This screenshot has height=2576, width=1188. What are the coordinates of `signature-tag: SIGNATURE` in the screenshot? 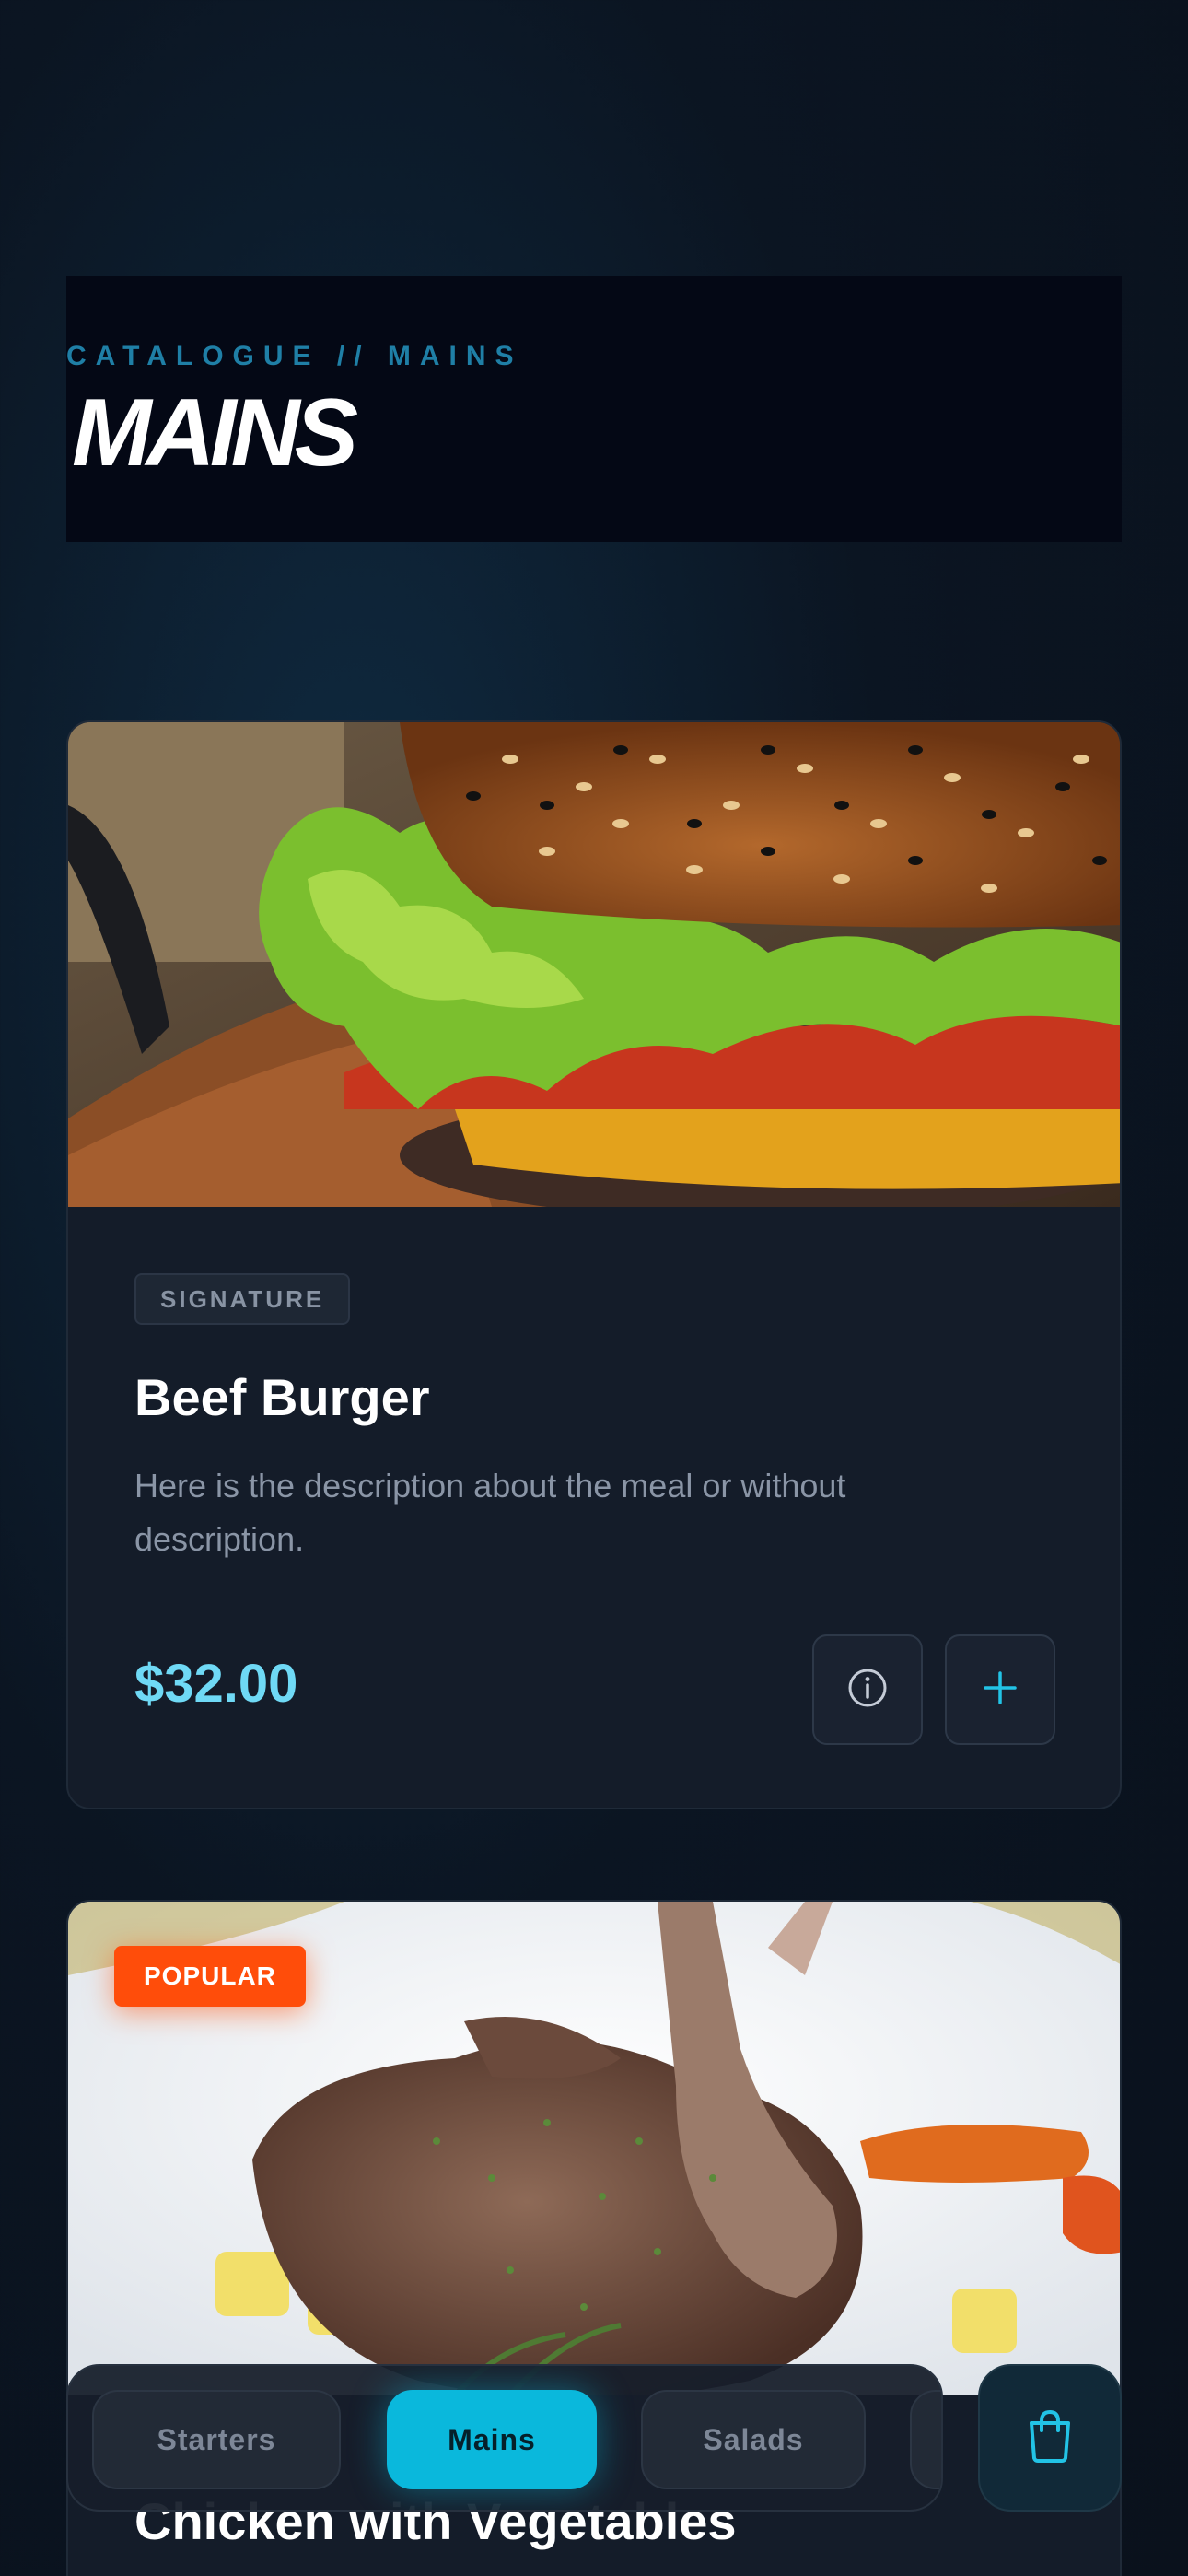 It's located at (242, 1299).